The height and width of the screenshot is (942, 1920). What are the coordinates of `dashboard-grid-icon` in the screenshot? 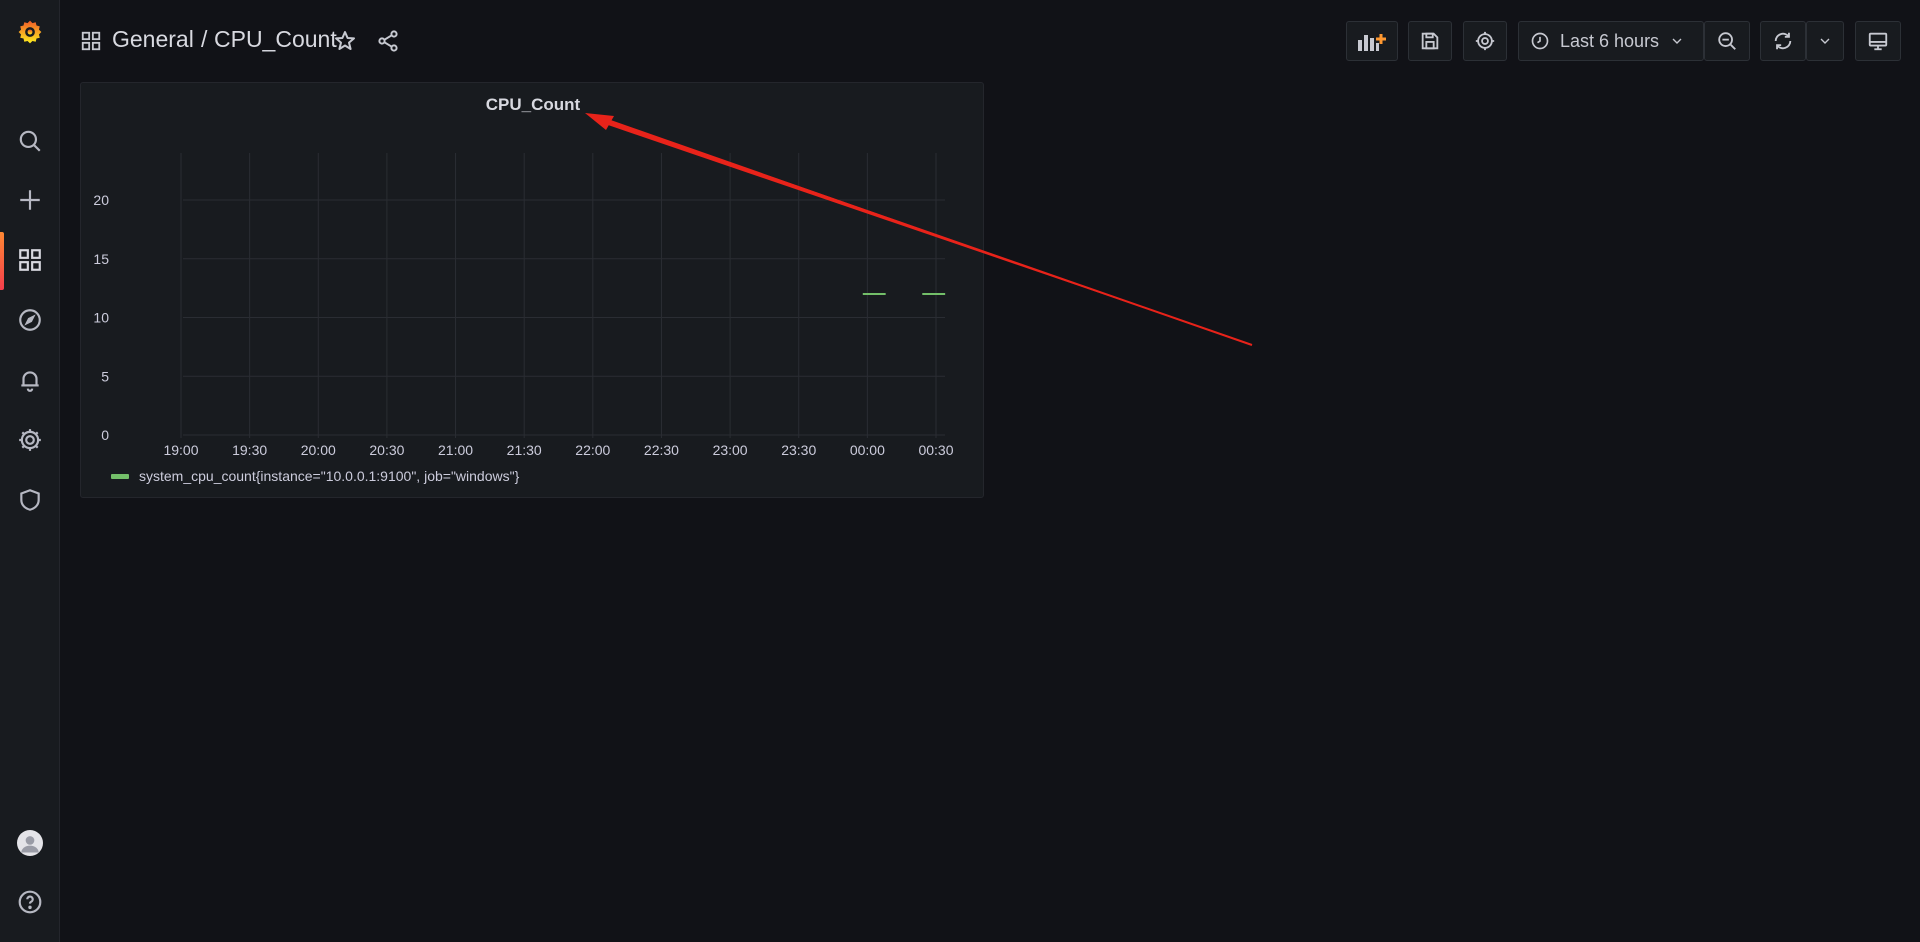 It's located at (91, 41).